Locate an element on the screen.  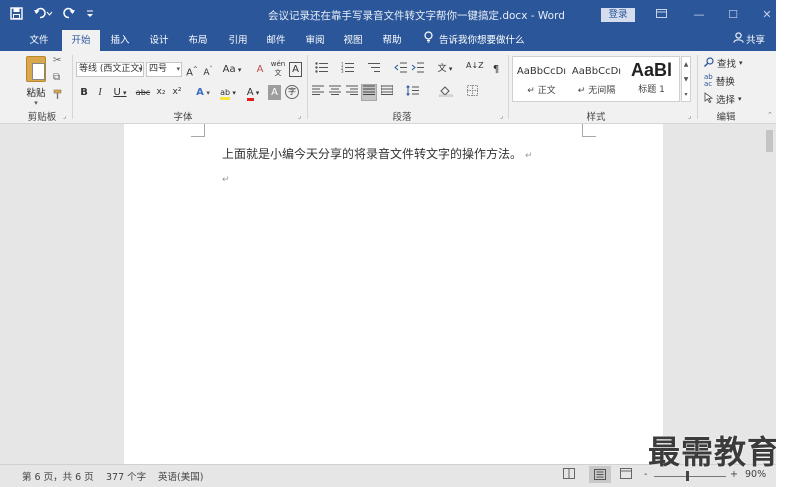
close-icon: ✕ is located at coordinates (763, 15).